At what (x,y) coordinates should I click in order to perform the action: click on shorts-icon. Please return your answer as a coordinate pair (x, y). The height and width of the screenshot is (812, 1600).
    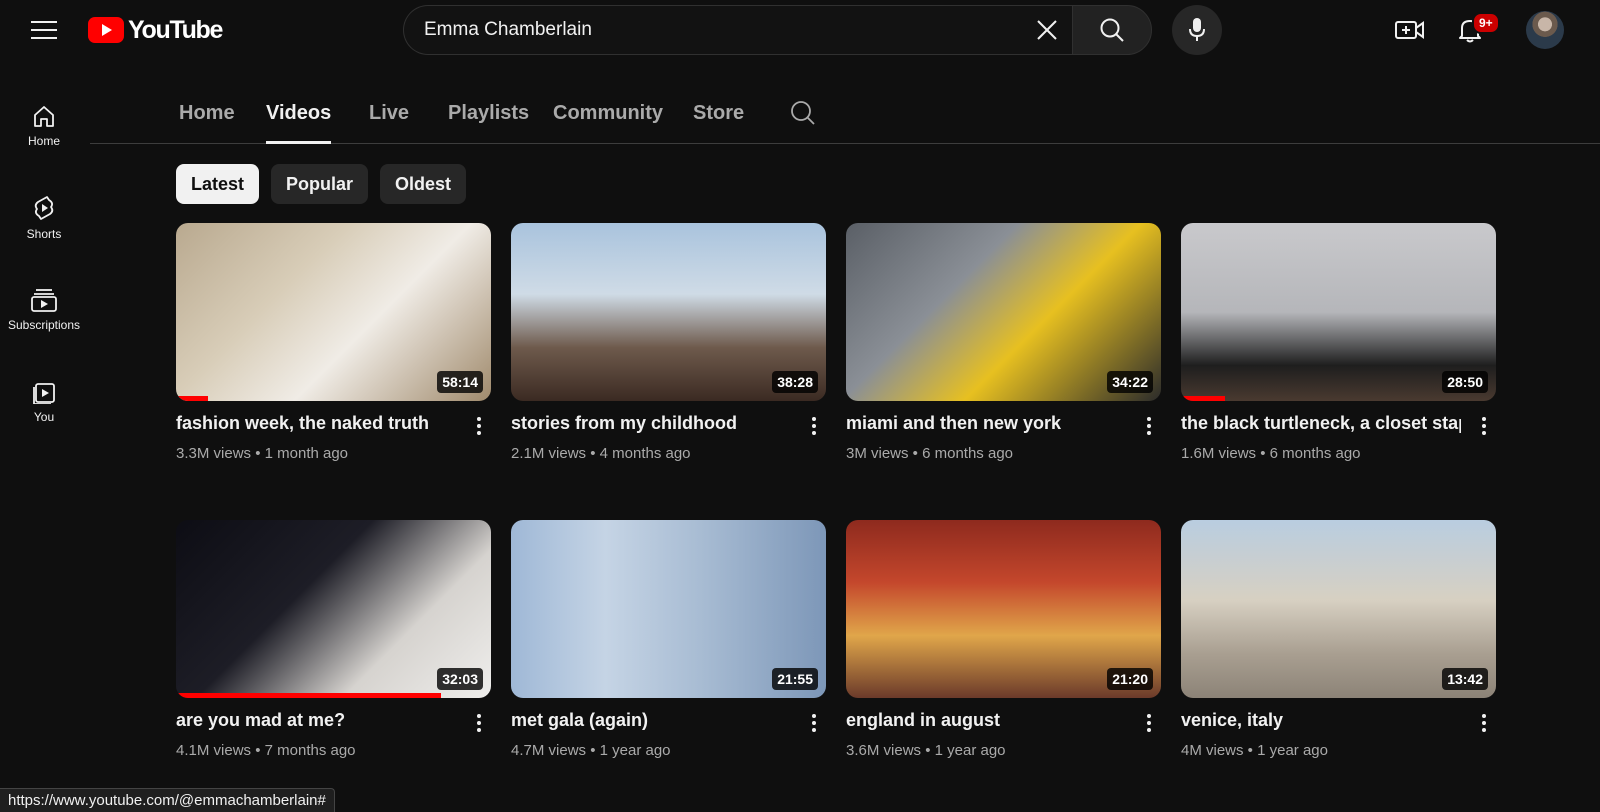
    Looking at the image, I should click on (44, 208).